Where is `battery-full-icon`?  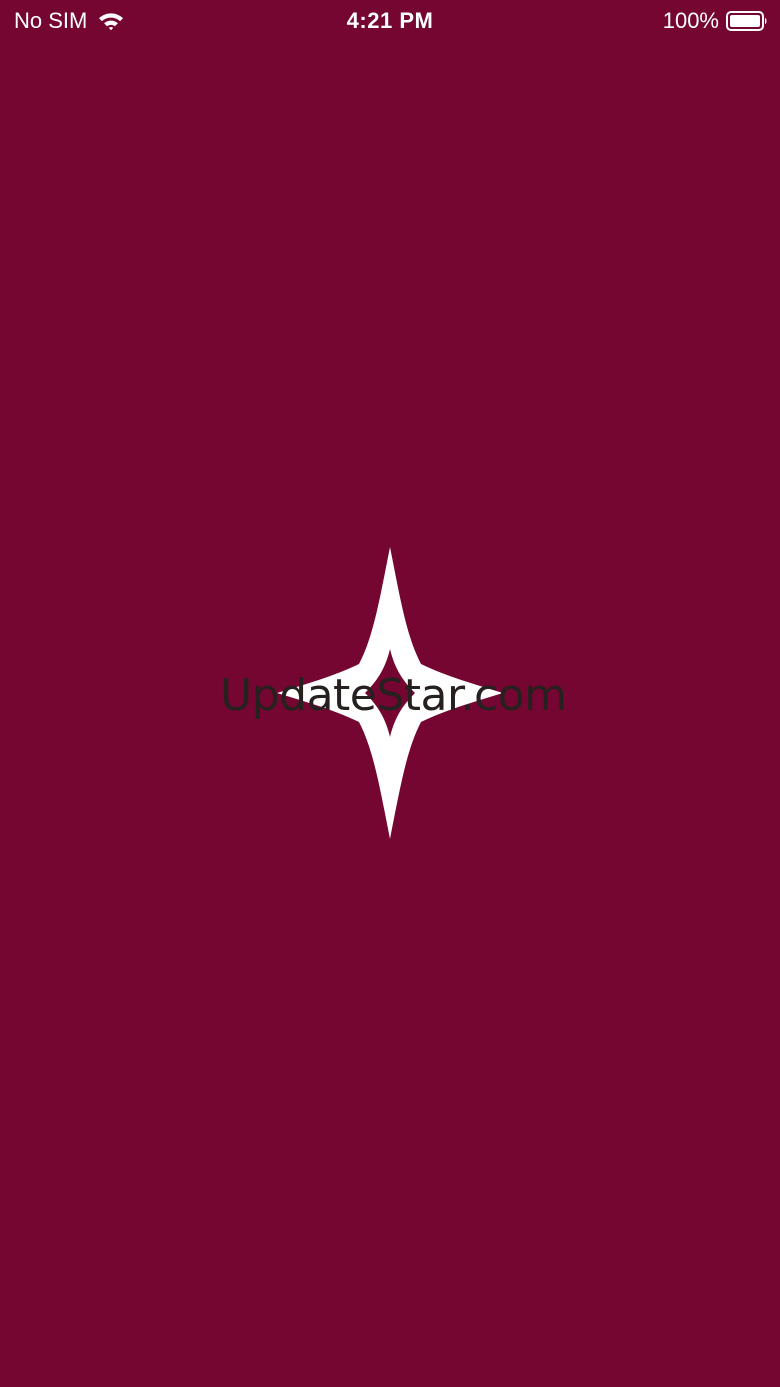
battery-full-icon is located at coordinates (746, 21).